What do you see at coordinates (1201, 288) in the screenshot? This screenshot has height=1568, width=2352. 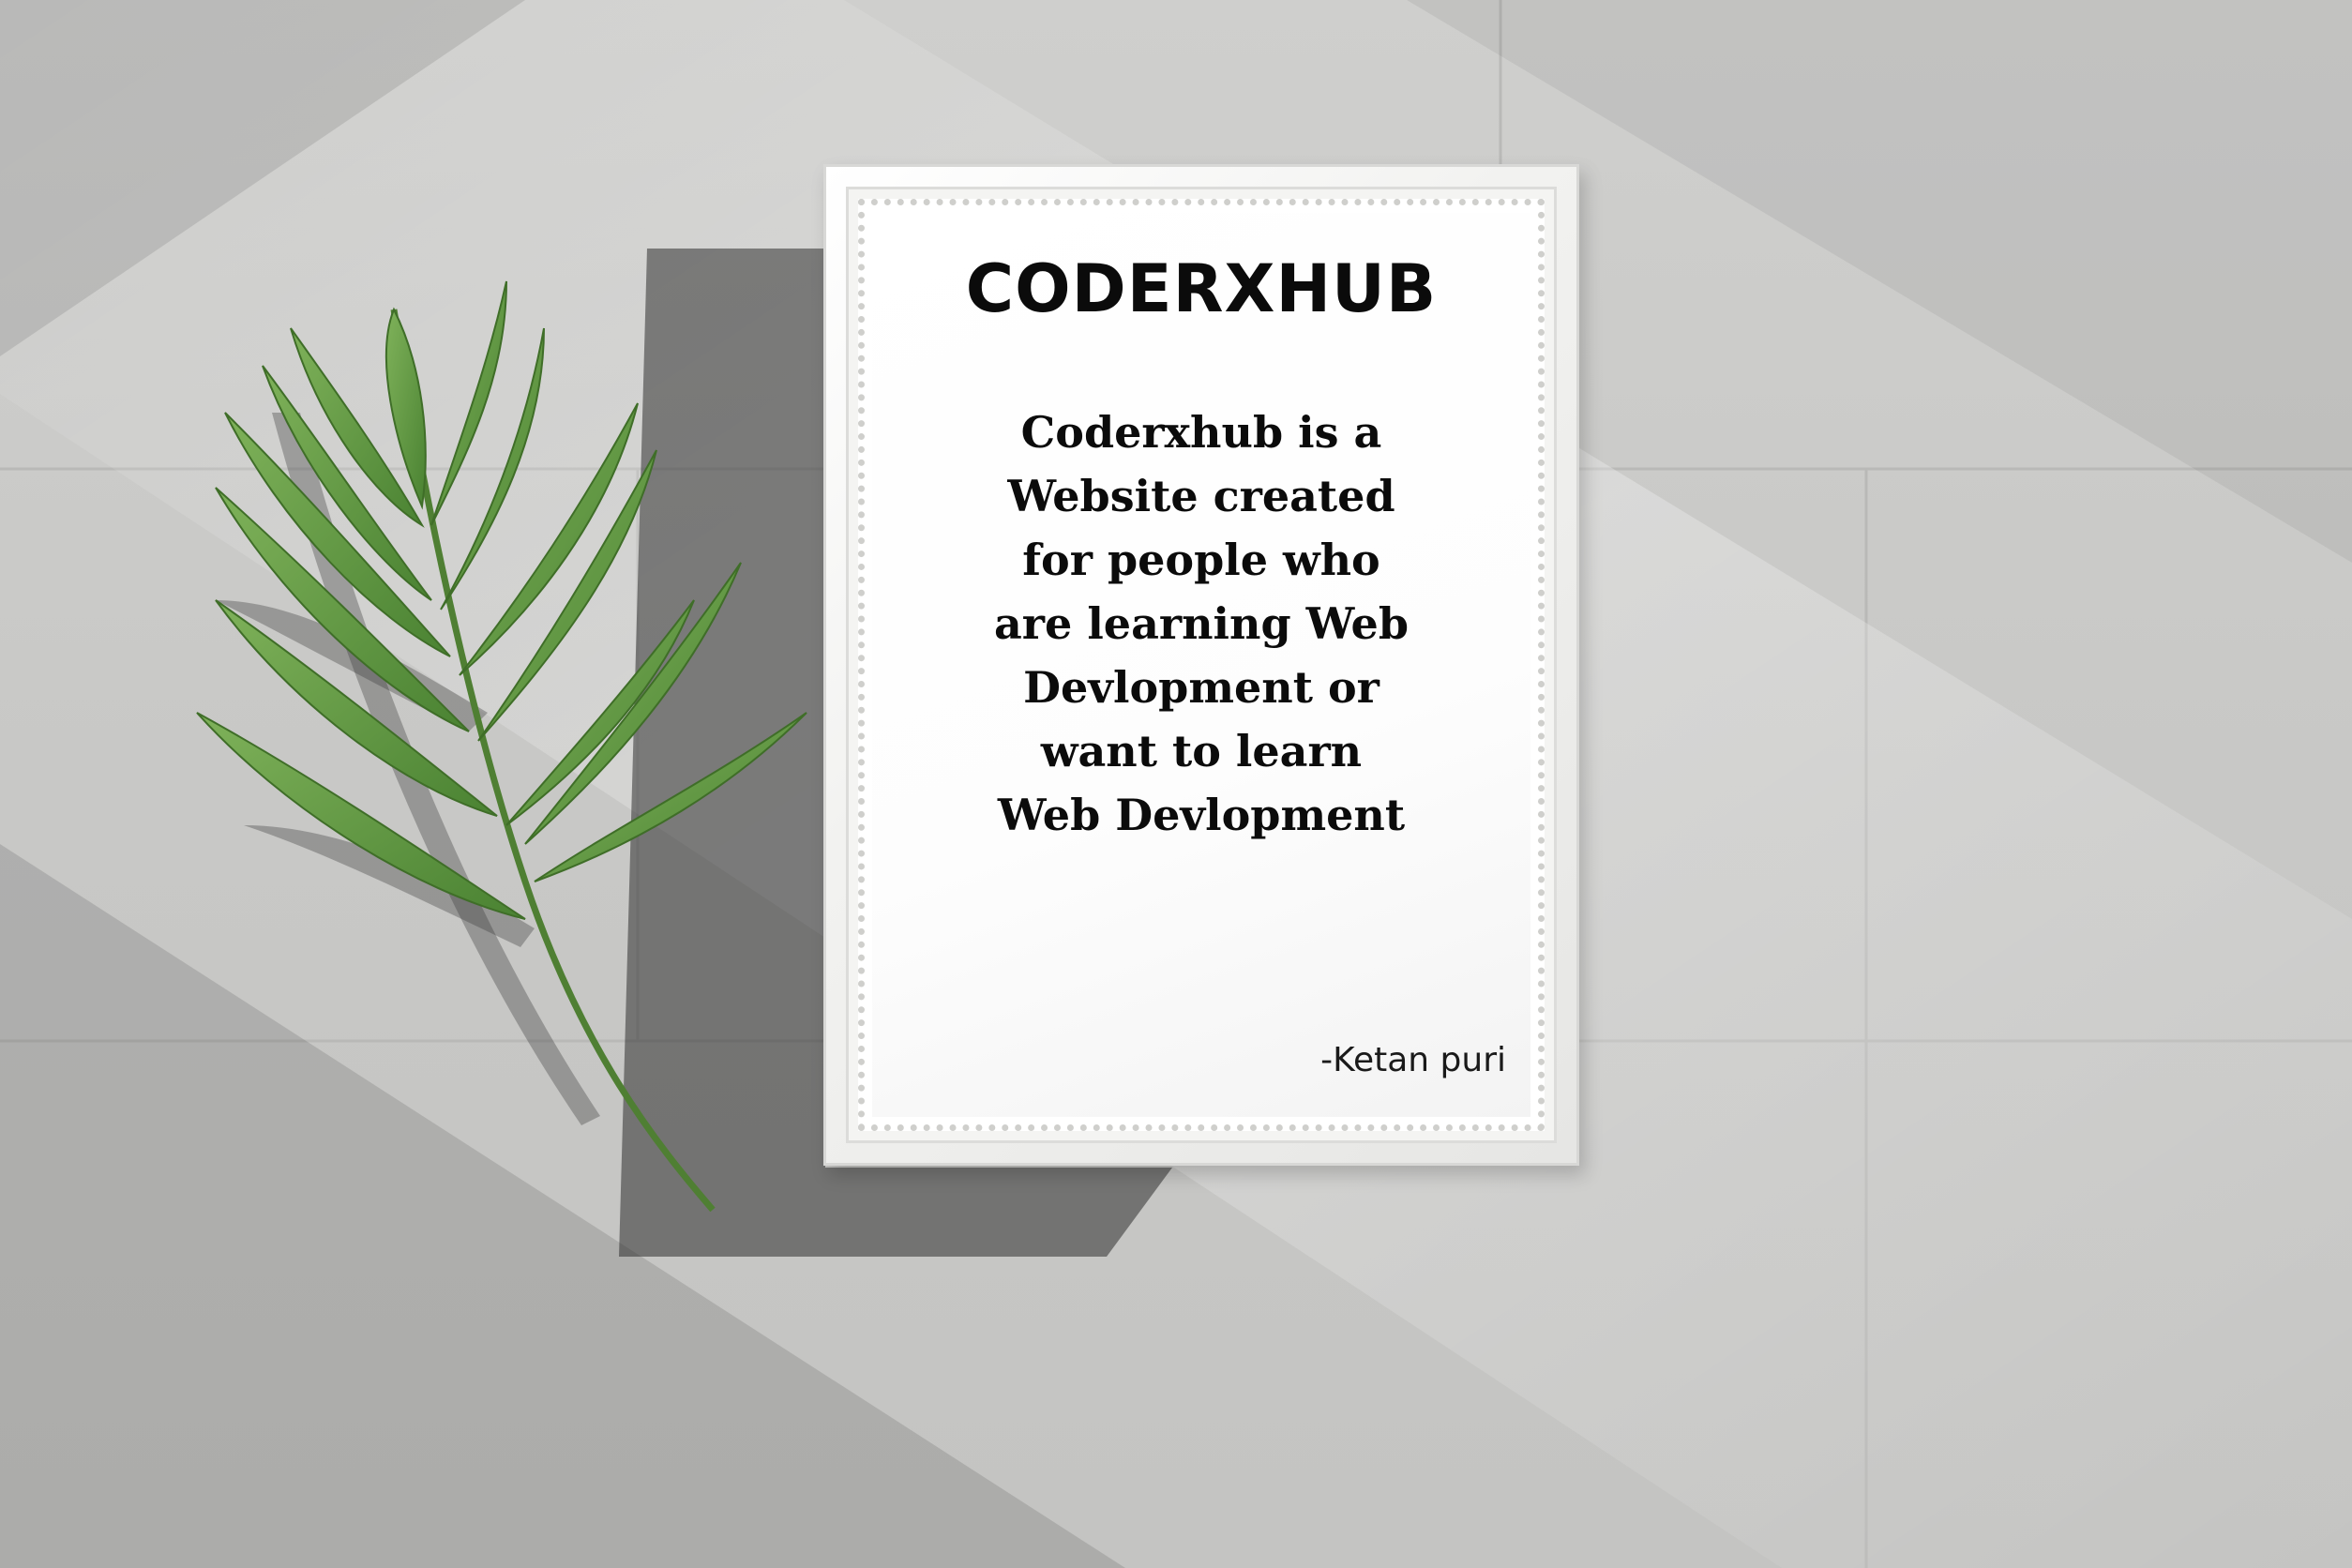 I see `poster-title: CODERXHUB` at bounding box center [1201, 288].